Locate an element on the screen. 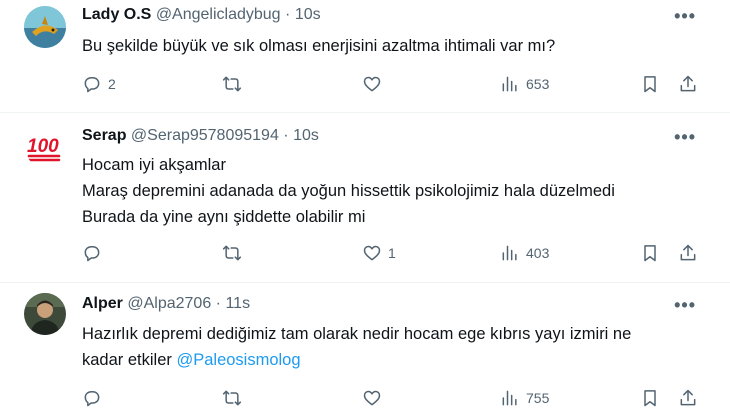 The image size is (730, 420). action-bar: 1 403 is located at coordinates (392, 253).